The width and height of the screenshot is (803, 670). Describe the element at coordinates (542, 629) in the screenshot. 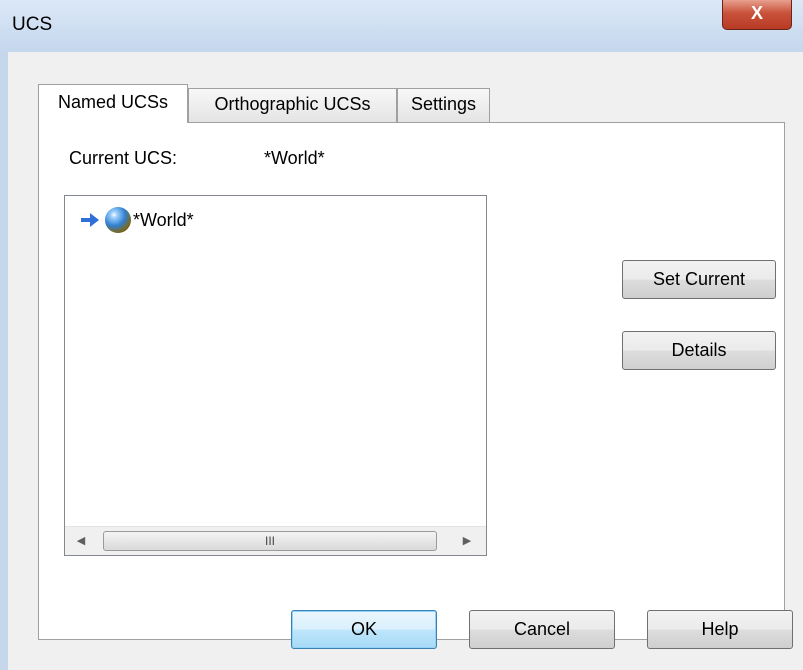

I see `cancel-button: Cancel` at that location.